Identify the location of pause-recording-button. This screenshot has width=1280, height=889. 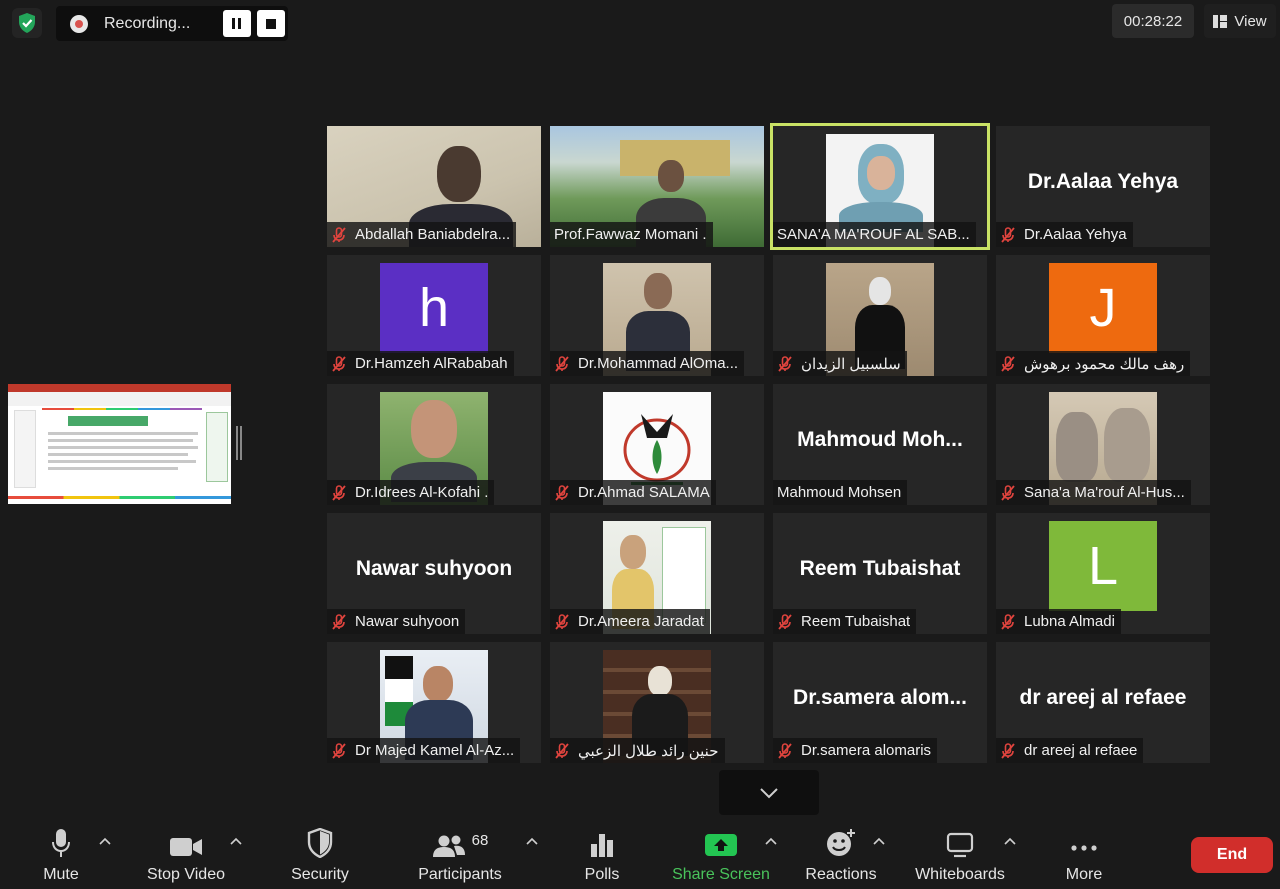
(237, 23).